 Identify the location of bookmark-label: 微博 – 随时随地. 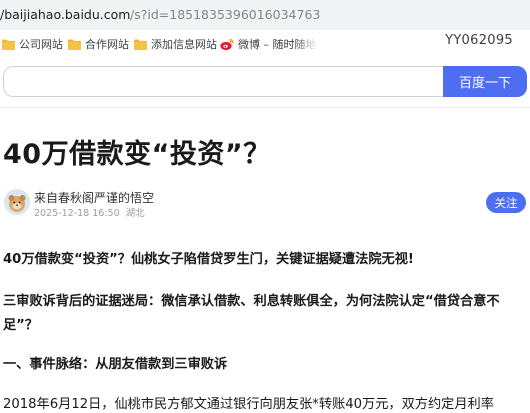
(277, 44).